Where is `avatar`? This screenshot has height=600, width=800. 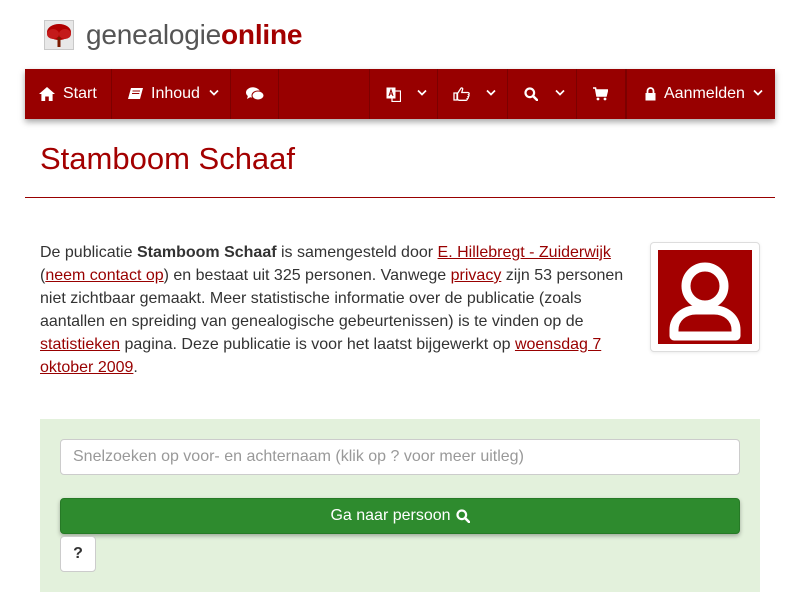 avatar is located at coordinates (705, 297).